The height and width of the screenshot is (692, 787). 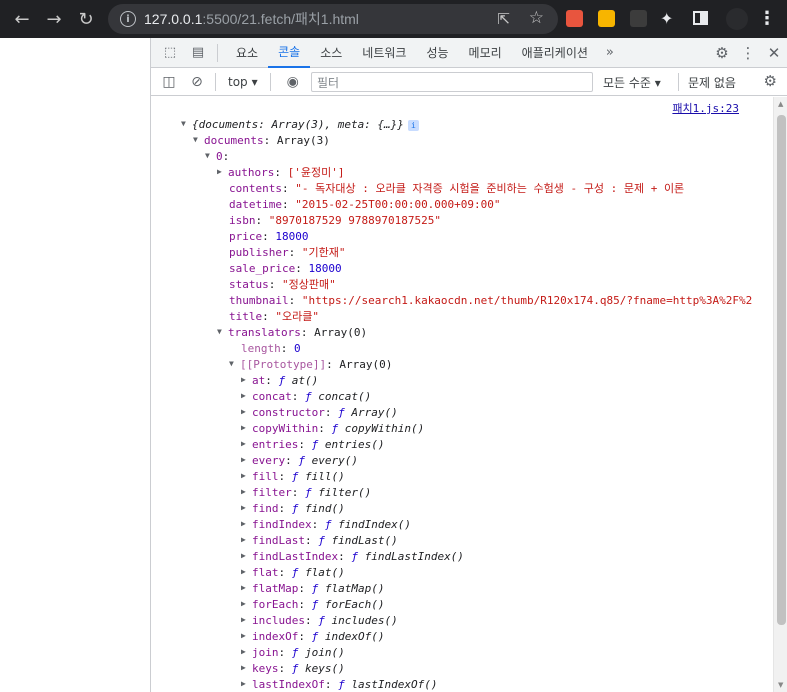 I want to click on method-row: ▶ flat: ƒ flat(), so click(x=293, y=573).